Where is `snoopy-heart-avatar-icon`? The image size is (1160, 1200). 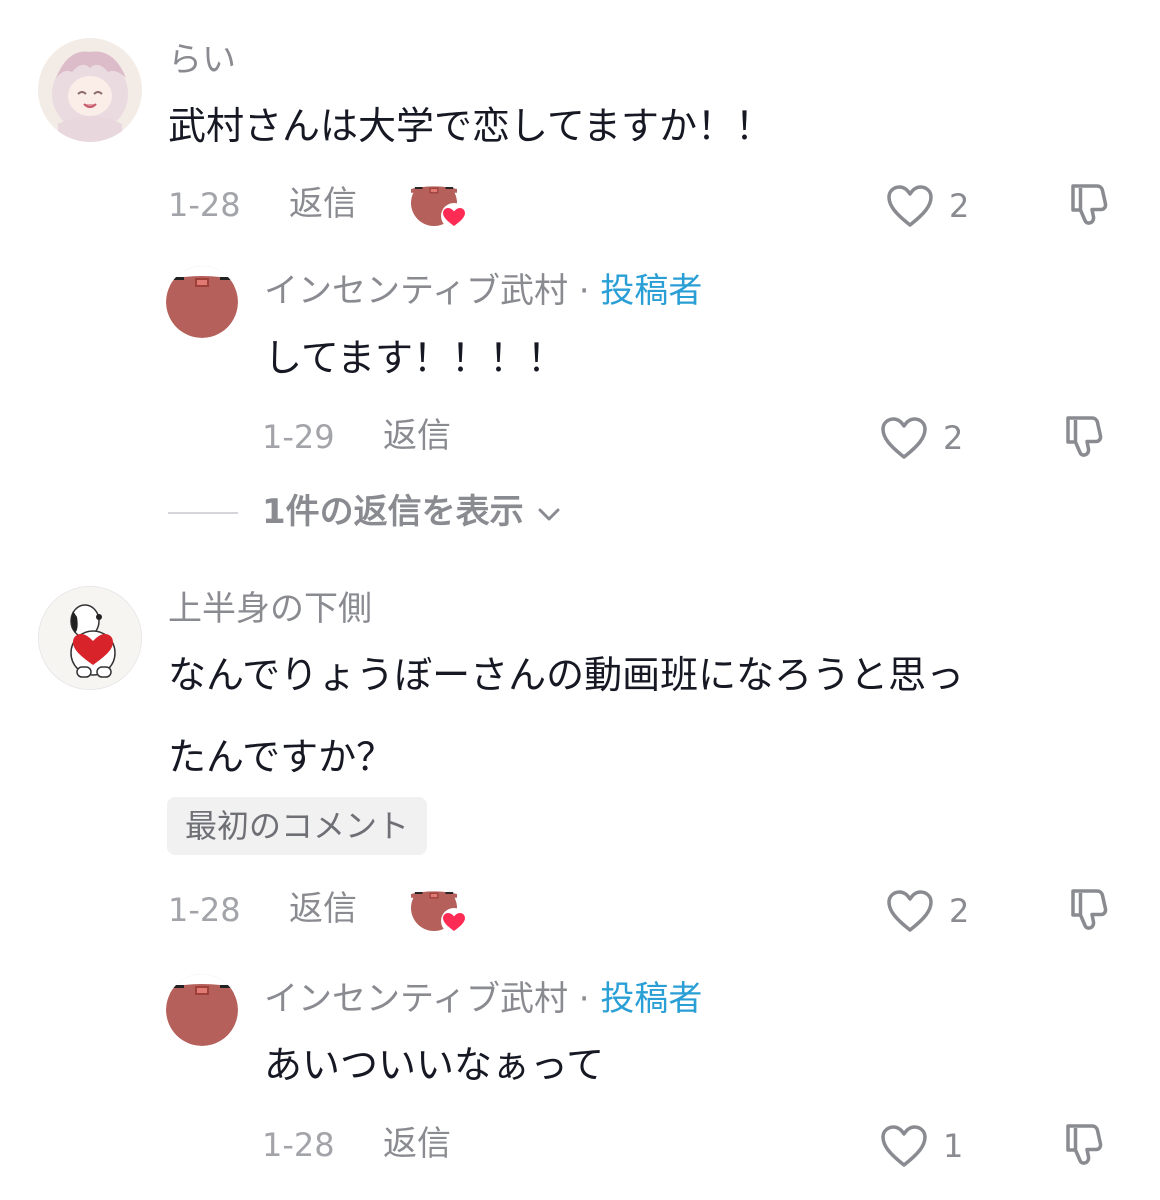
snoopy-heart-avatar-icon is located at coordinates (90, 638).